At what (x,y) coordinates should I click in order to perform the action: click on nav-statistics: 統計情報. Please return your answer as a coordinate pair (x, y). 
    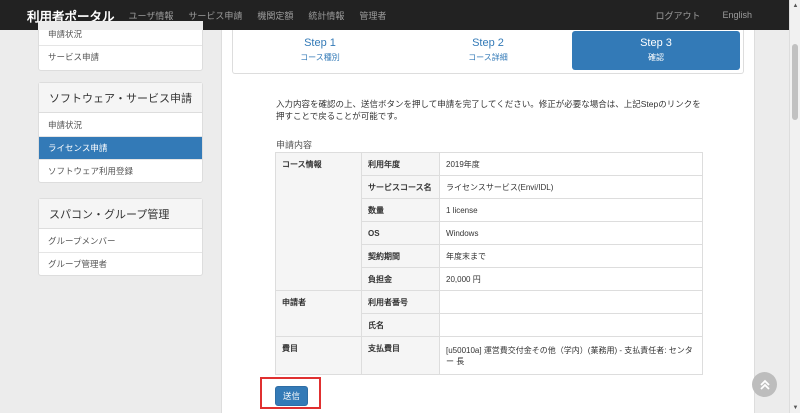
    Looking at the image, I should click on (326, 15).